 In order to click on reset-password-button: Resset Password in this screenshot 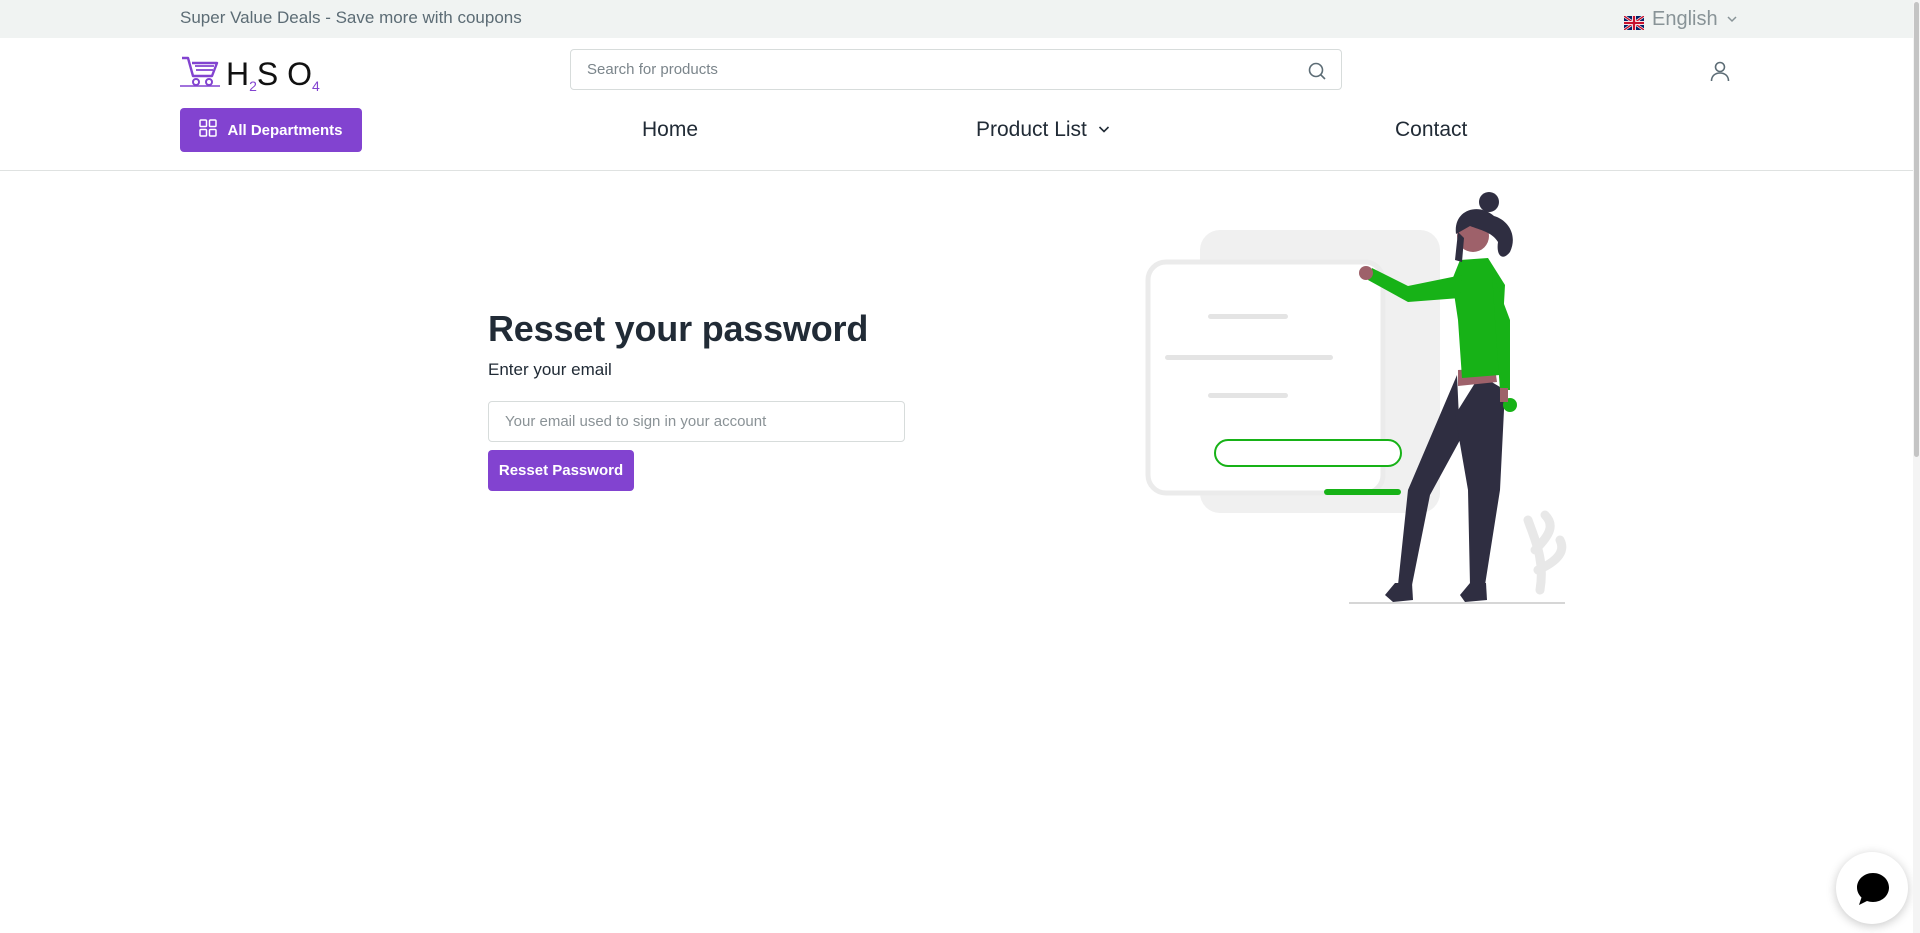, I will do `click(561, 470)`.